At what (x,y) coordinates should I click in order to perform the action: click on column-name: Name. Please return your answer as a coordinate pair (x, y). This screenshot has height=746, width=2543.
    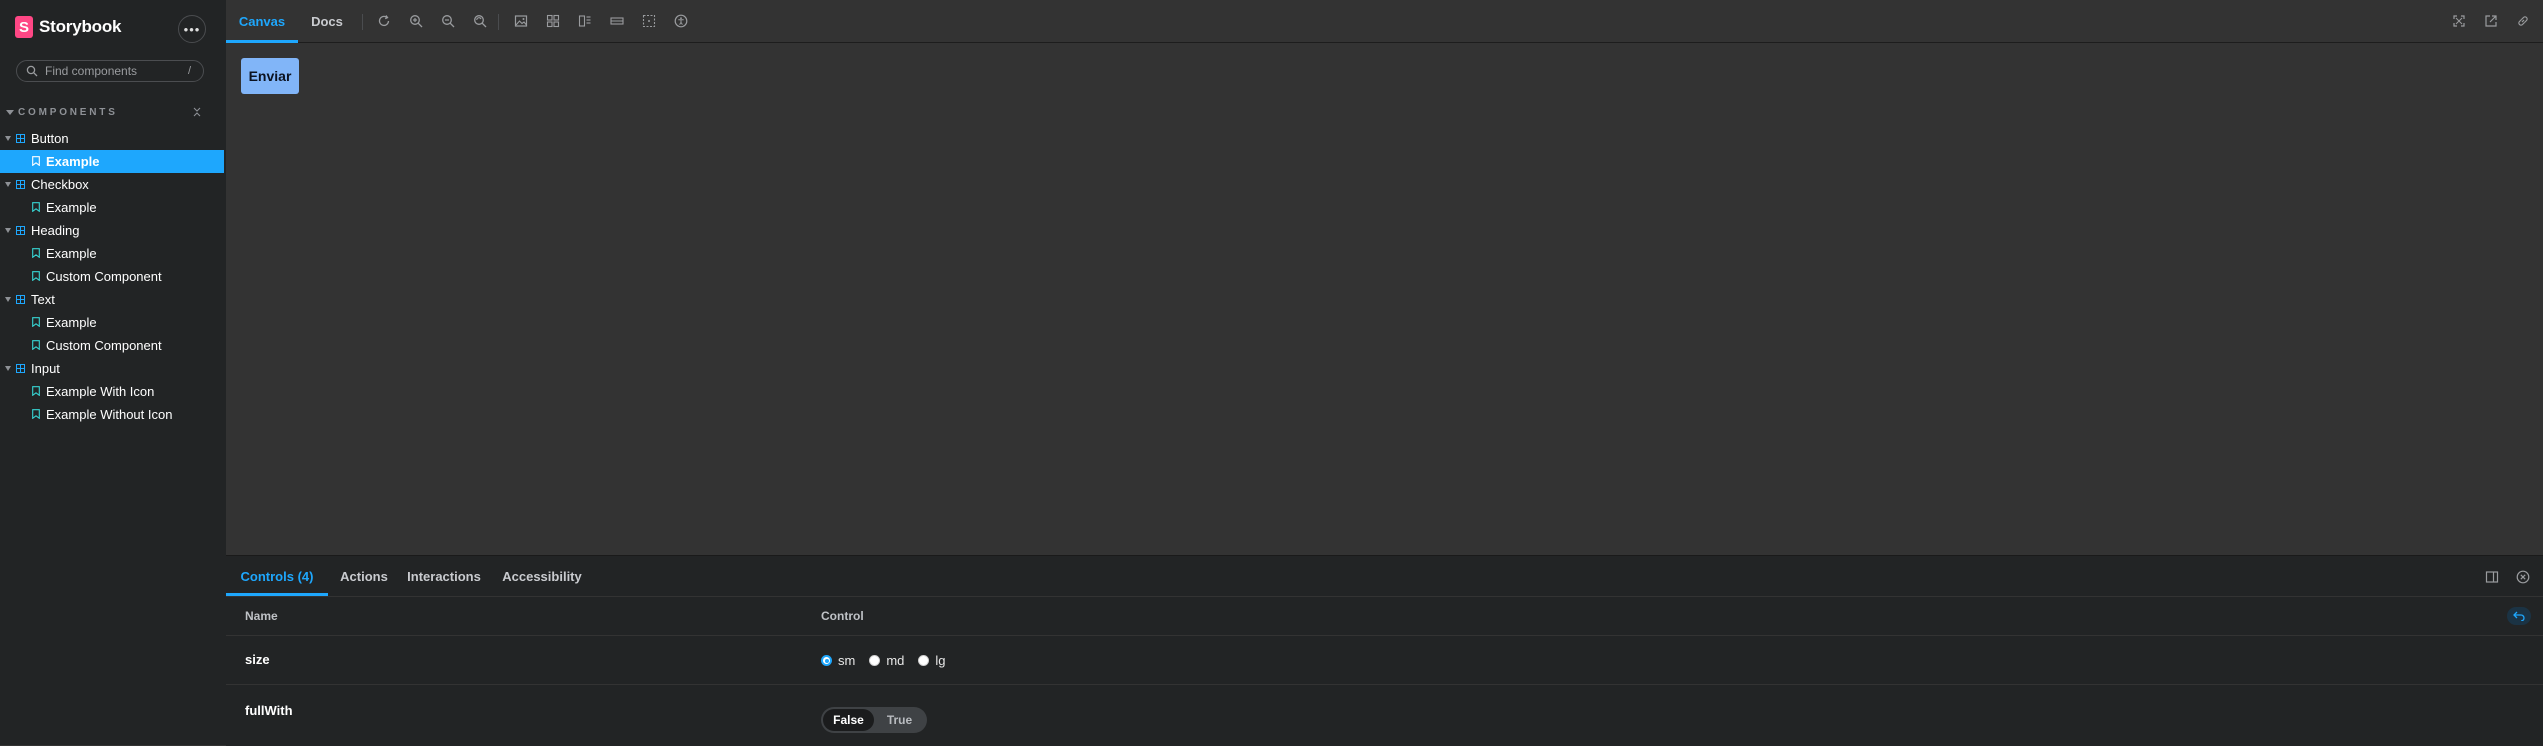
    Looking at the image, I should click on (261, 616).